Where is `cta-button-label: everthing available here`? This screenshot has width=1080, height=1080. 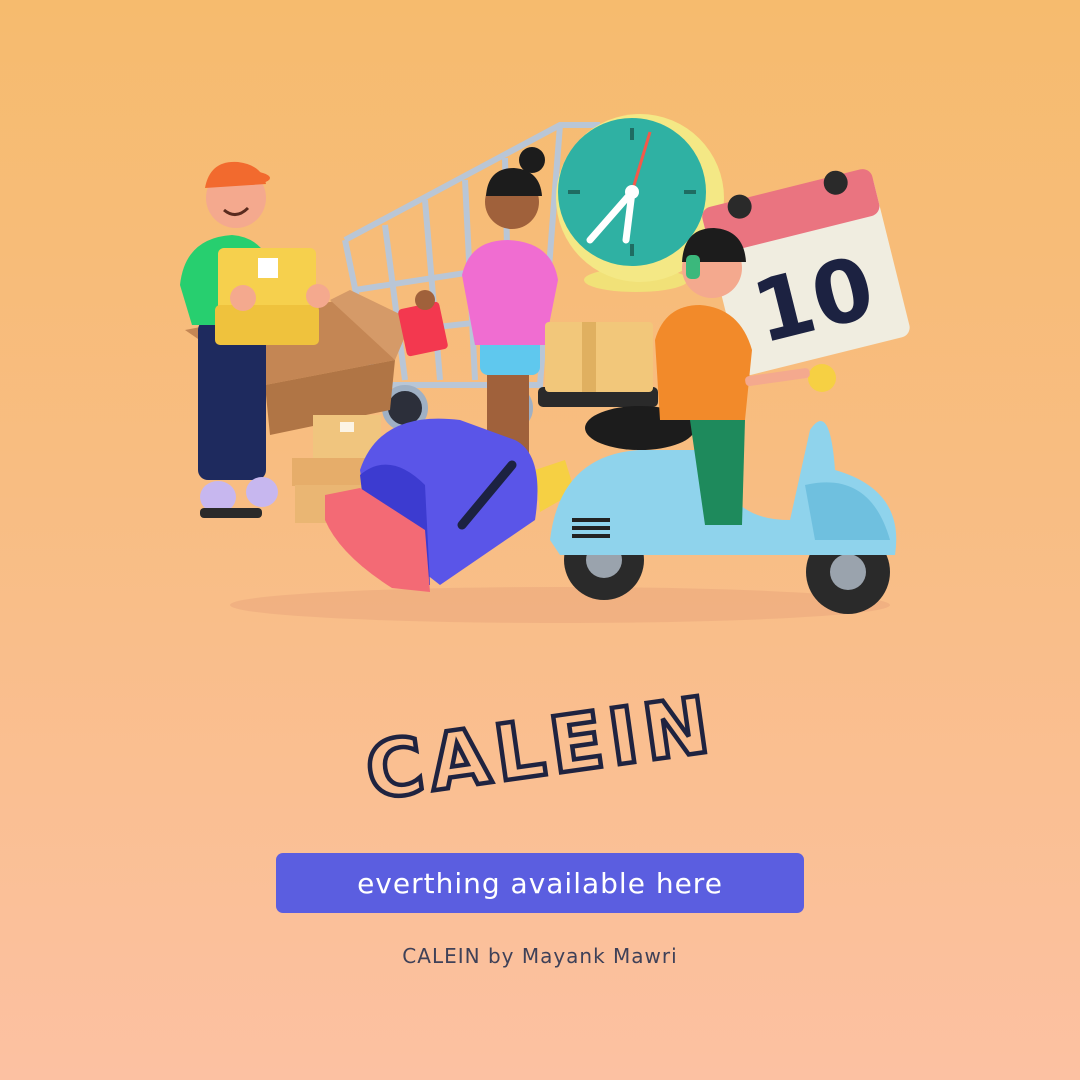
cta-button-label: everthing available here is located at coordinates (540, 883).